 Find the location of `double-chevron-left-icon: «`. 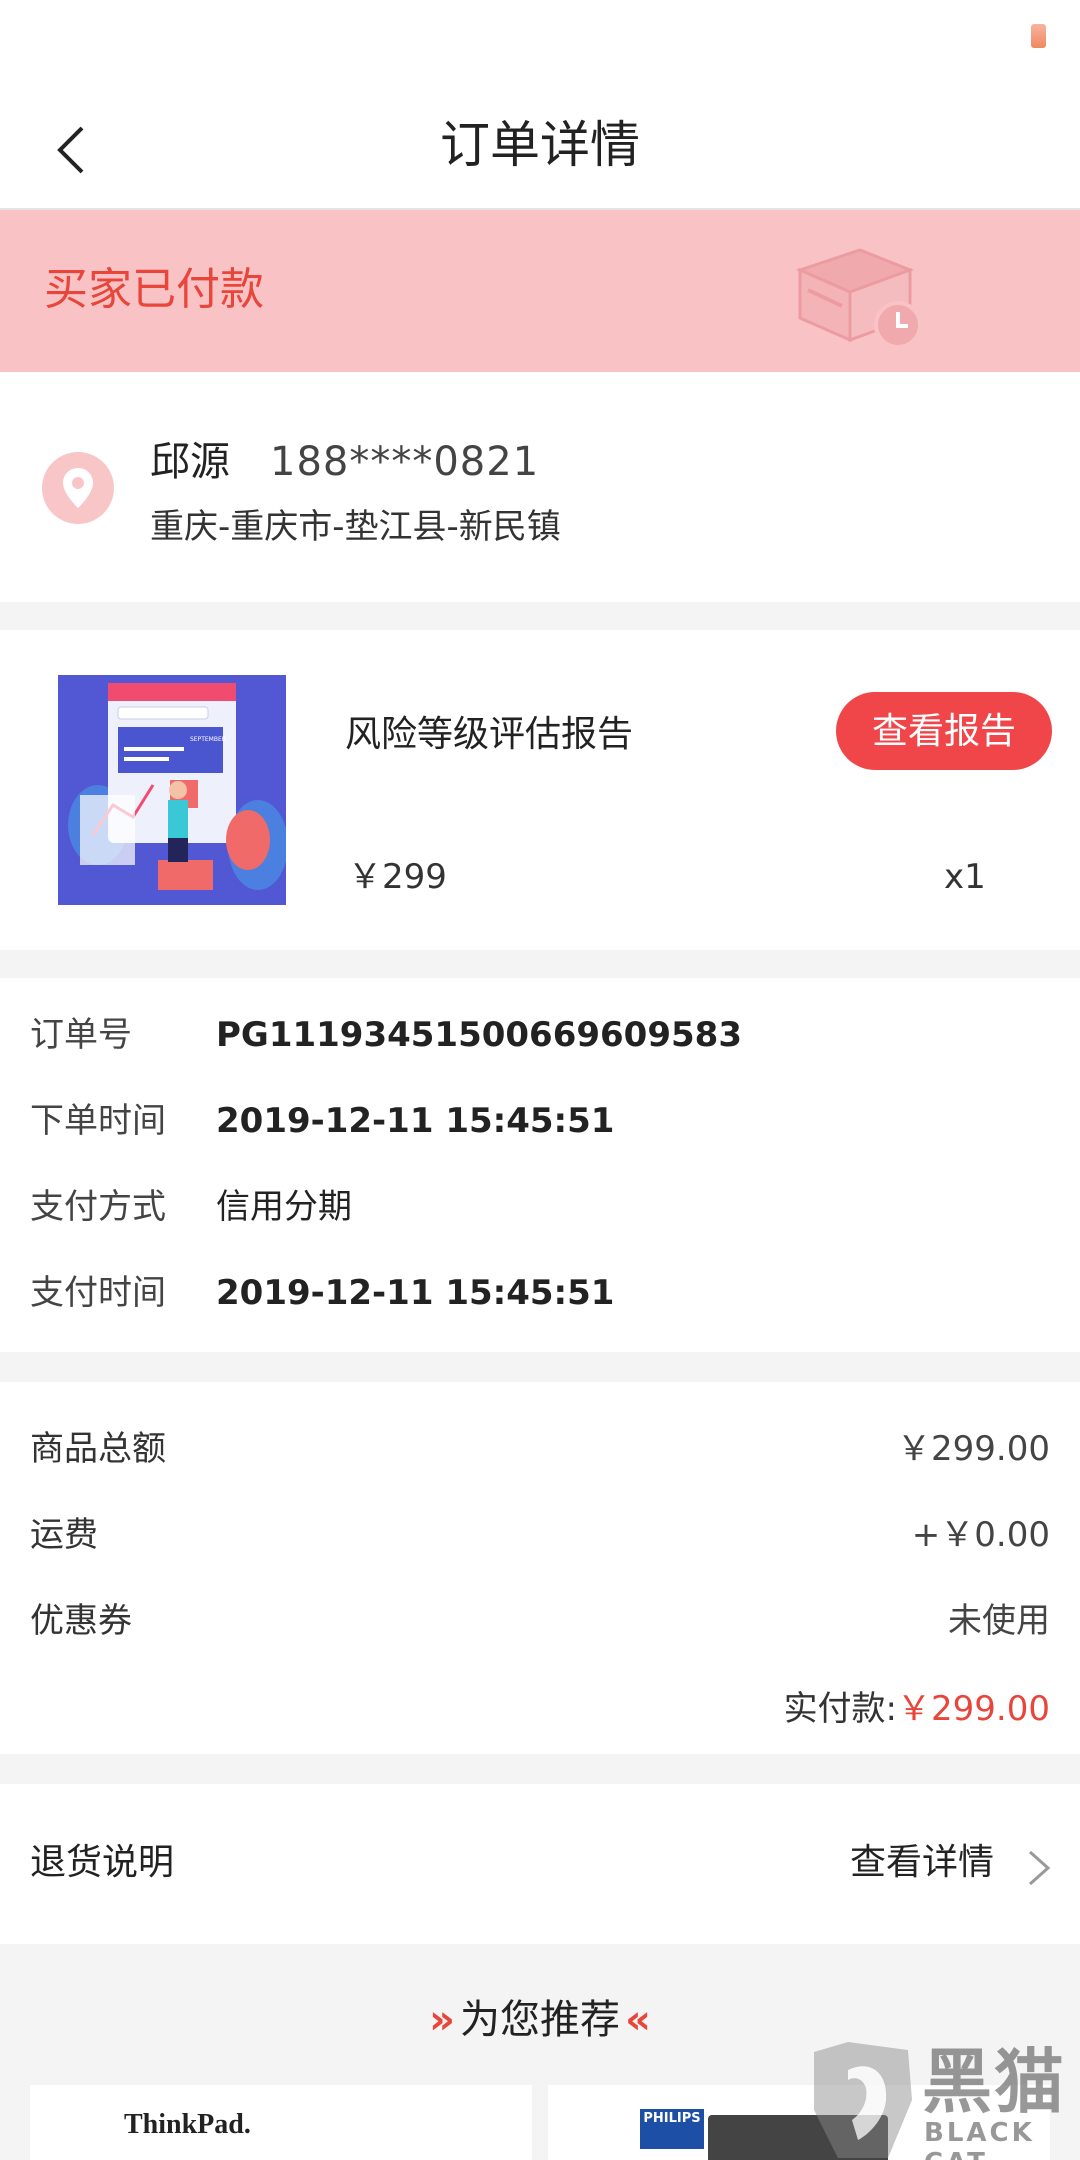

double-chevron-left-icon: « is located at coordinates (638, 2020).